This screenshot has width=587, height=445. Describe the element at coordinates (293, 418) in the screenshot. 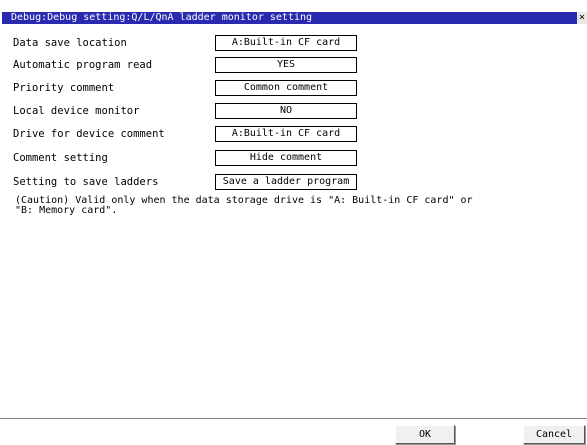

I see `footer-divider` at that location.